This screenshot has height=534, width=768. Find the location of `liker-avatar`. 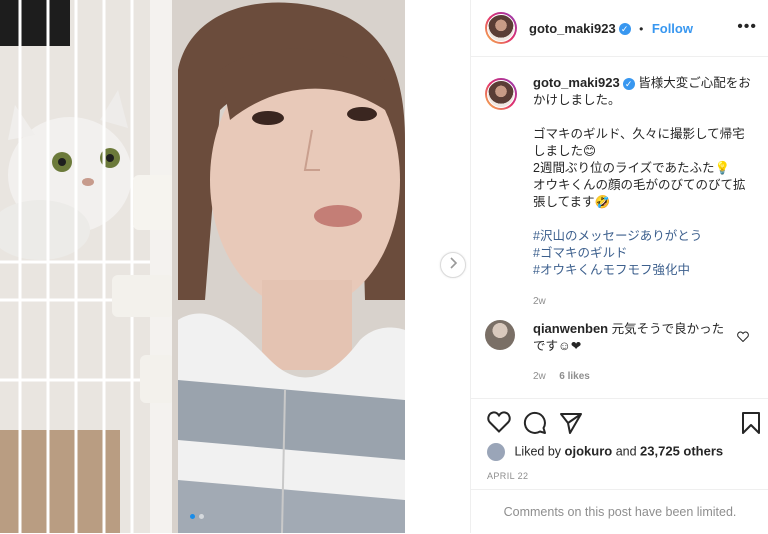

liker-avatar is located at coordinates (496, 452).